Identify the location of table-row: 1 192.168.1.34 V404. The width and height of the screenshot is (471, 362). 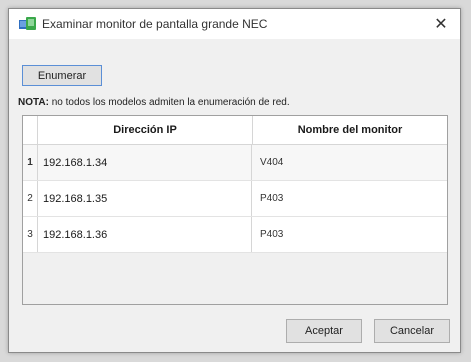
(235, 163).